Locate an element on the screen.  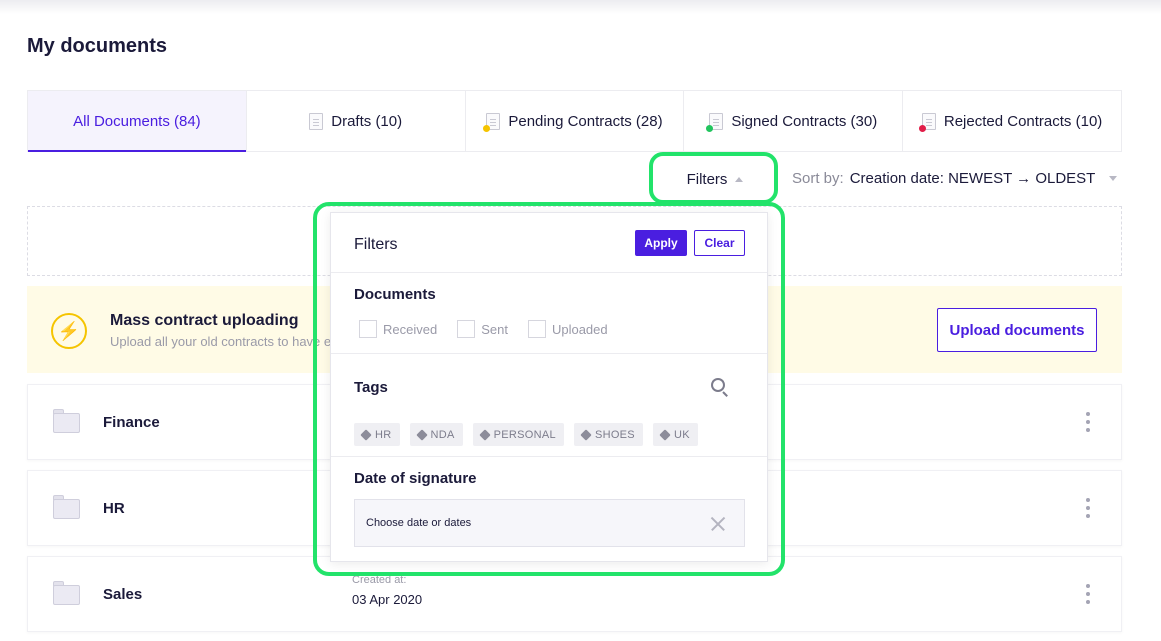
filters-header: Filters Apply Clear is located at coordinates (549, 243).